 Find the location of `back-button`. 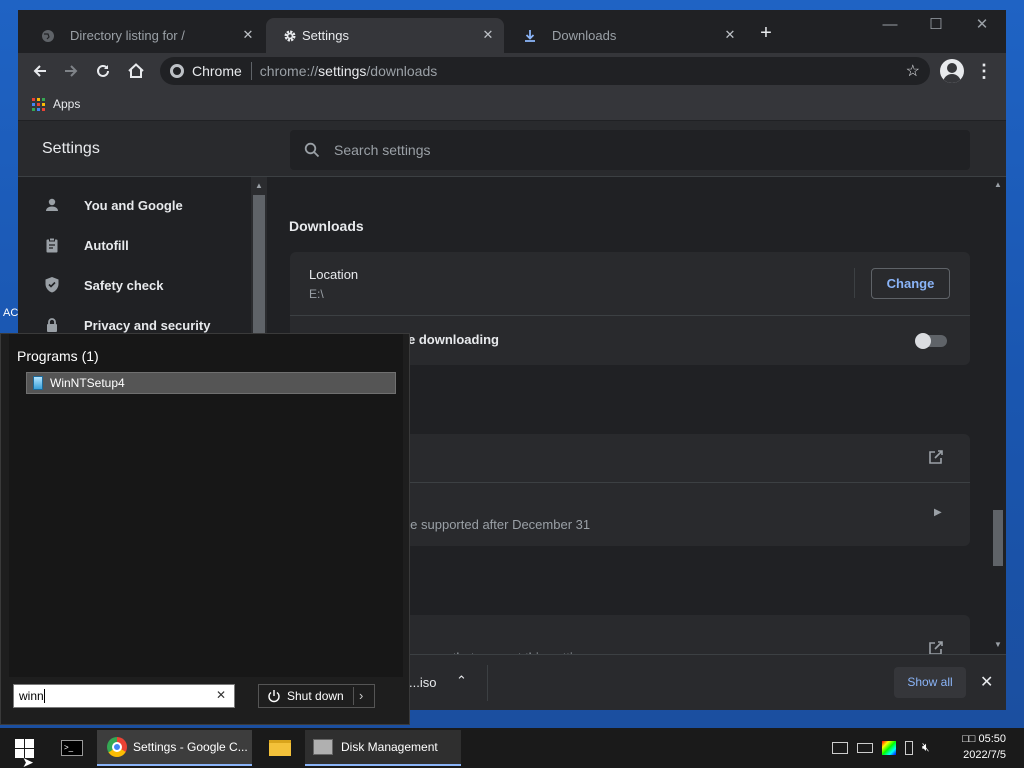

back-button is located at coordinates (40, 71).